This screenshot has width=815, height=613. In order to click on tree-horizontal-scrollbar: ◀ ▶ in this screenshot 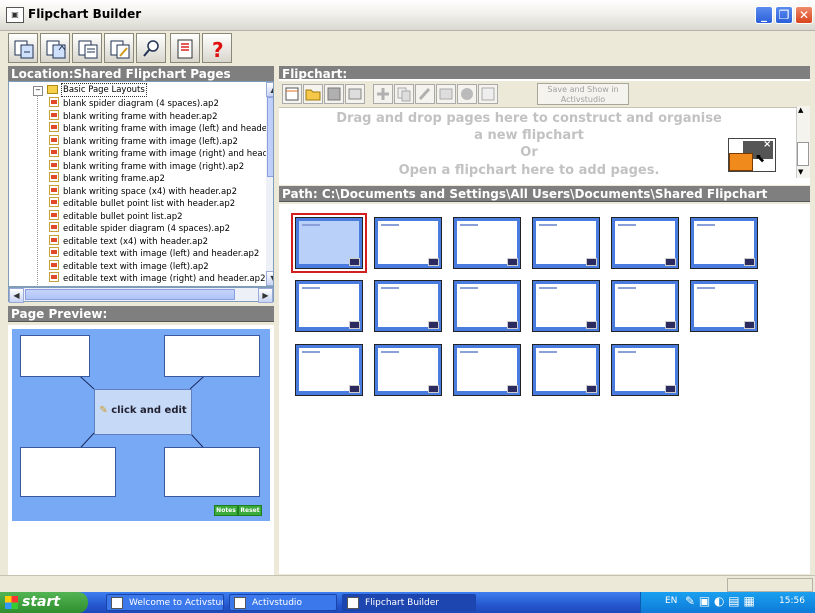, I will do `click(141, 295)`.